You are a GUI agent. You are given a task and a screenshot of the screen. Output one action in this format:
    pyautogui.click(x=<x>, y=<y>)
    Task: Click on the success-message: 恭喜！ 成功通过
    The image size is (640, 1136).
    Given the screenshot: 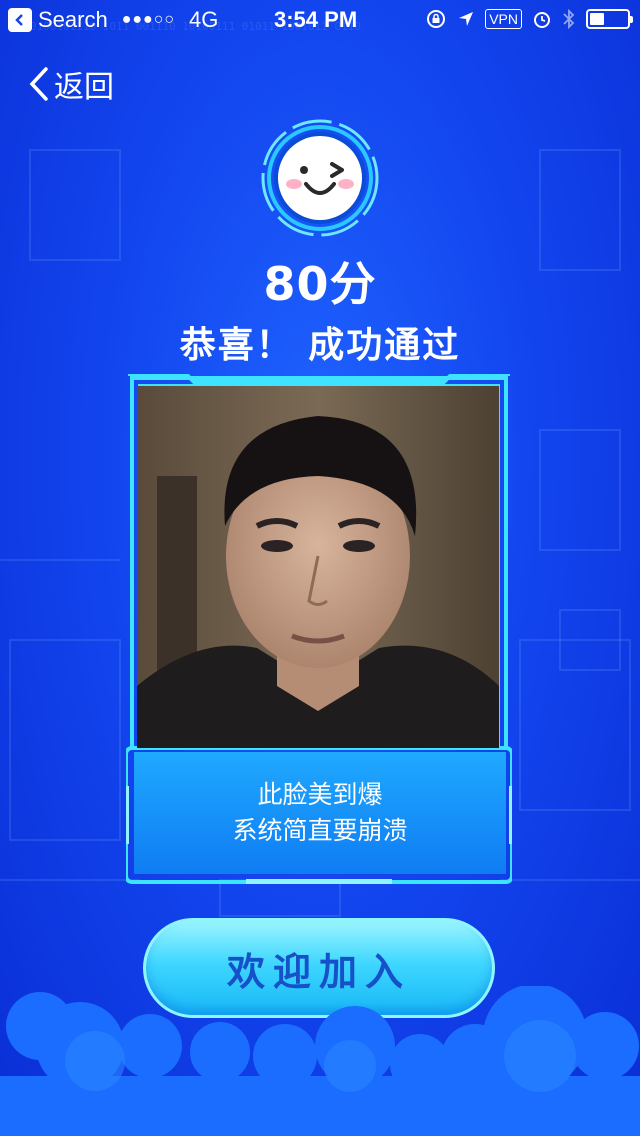 What is the action you would take?
    pyautogui.click(x=320, y=345)
    